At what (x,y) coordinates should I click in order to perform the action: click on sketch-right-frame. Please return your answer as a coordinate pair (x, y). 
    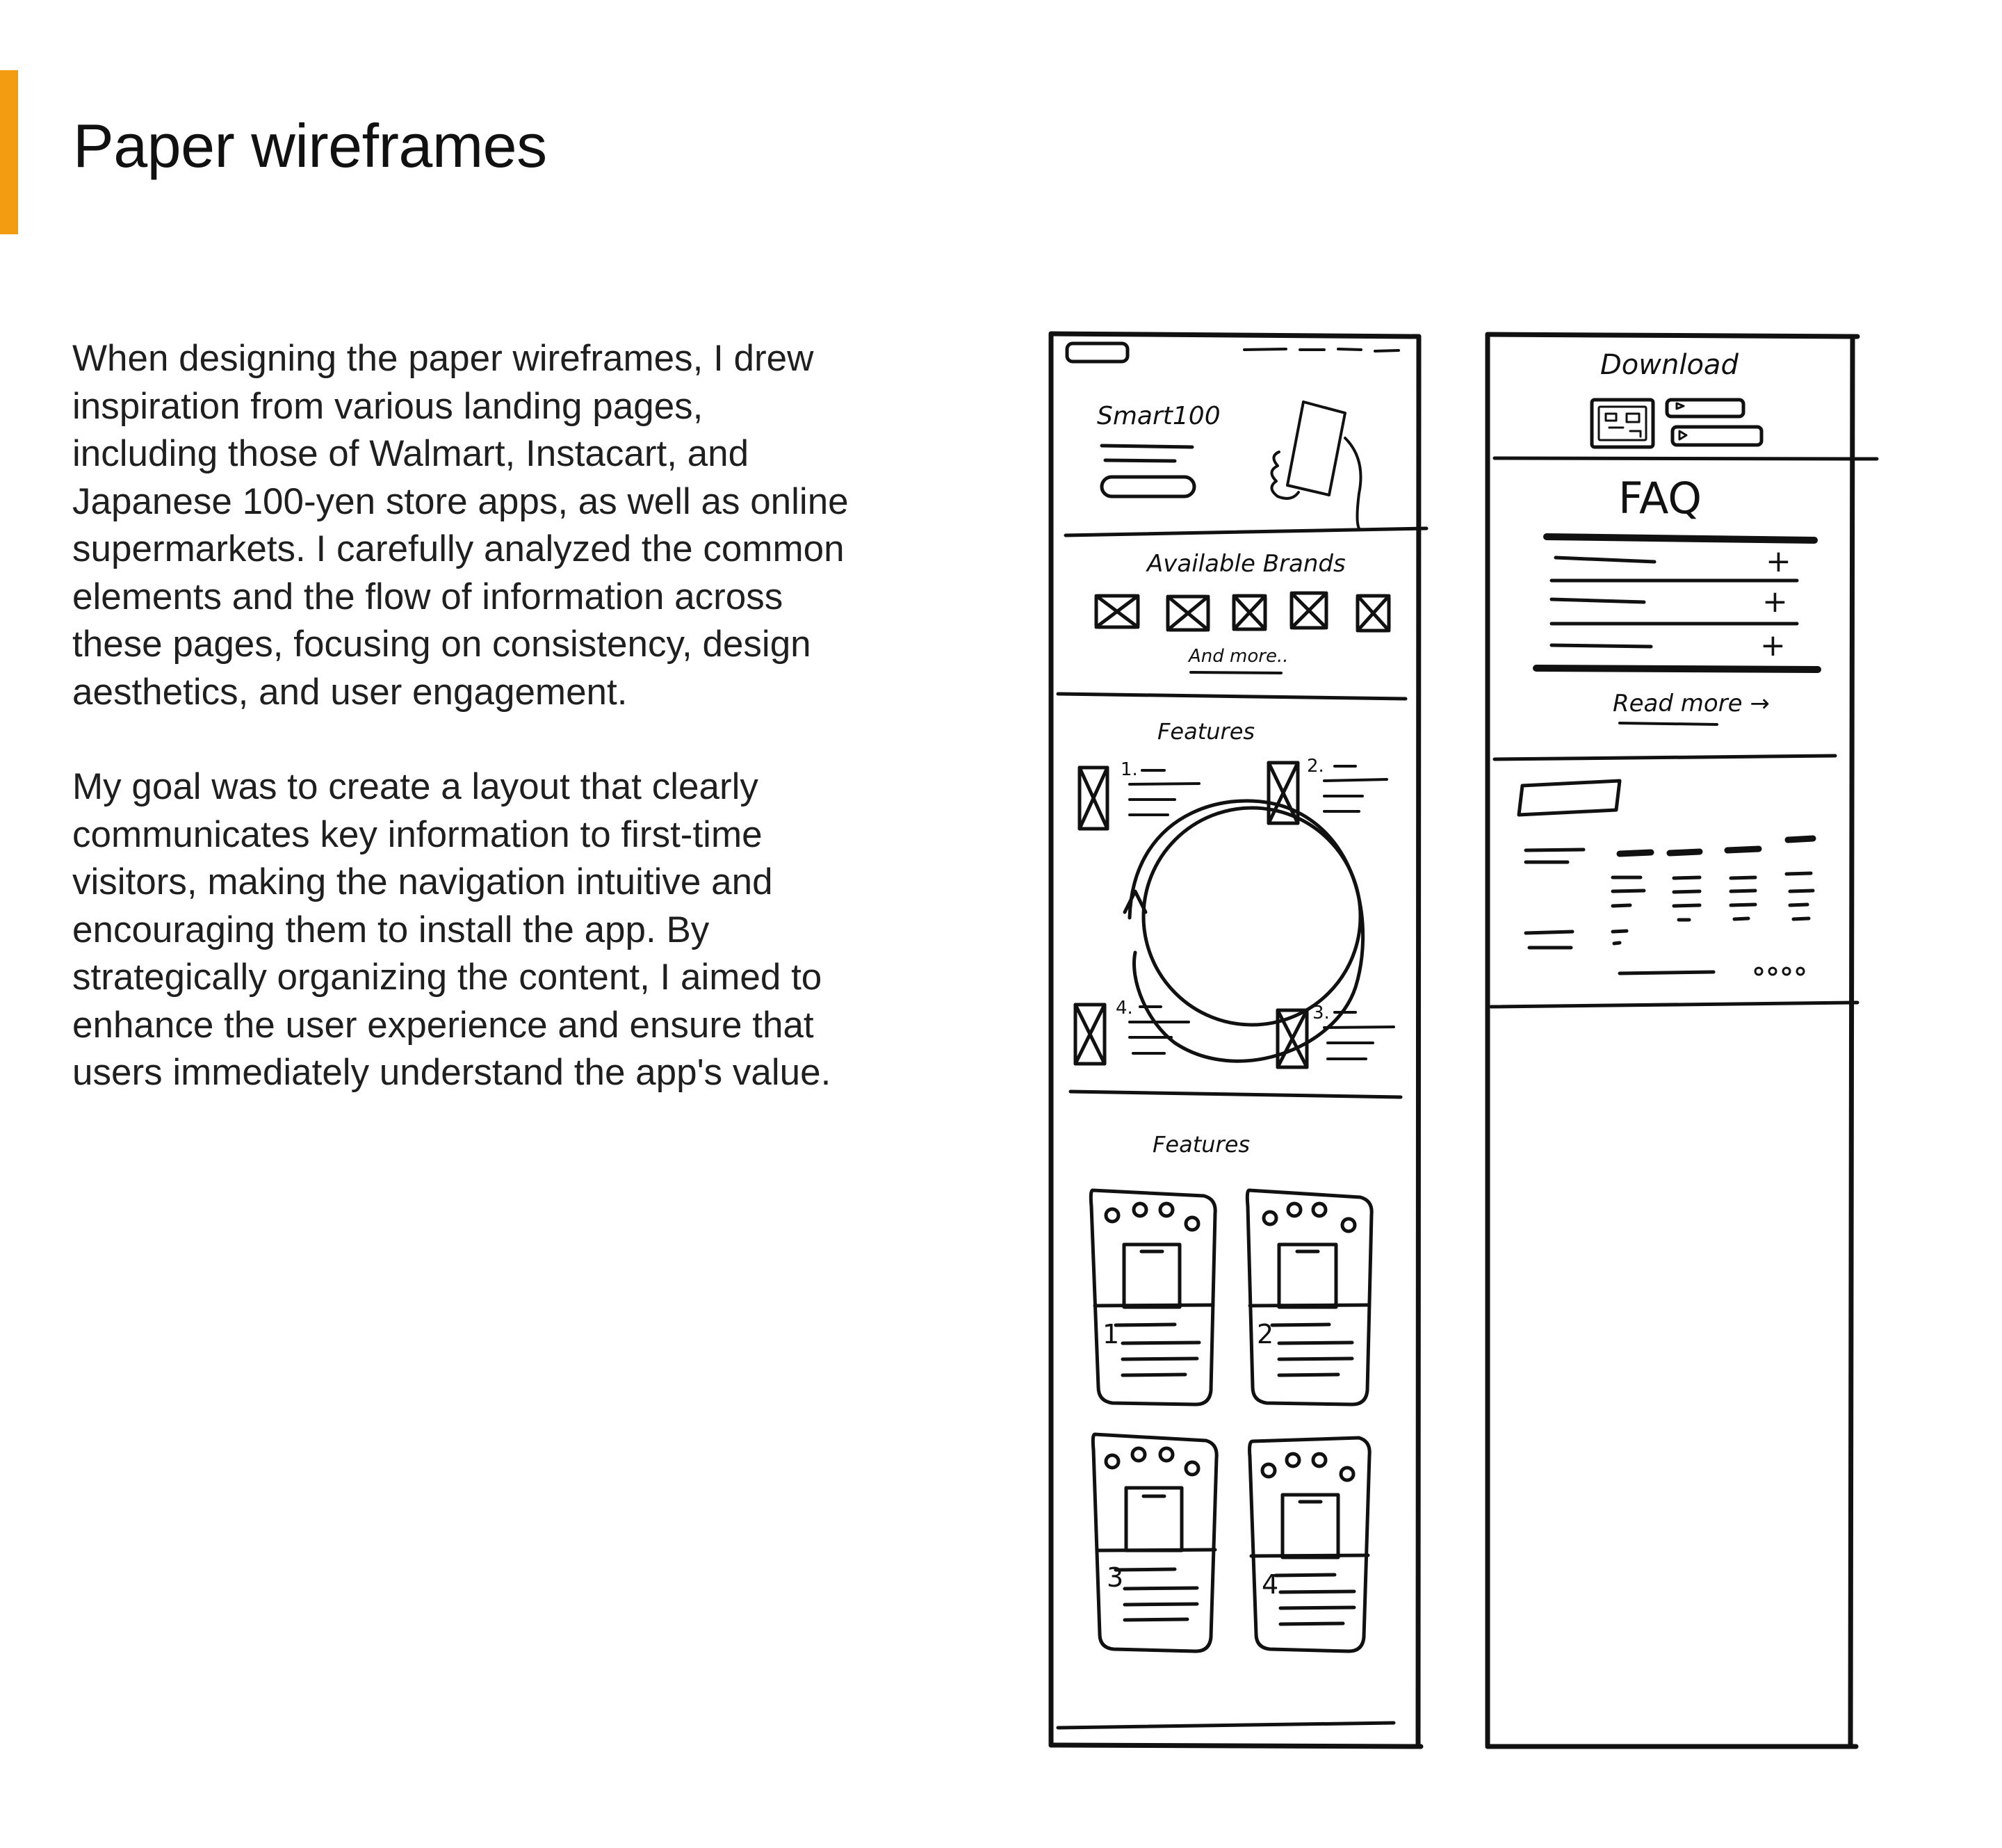
    Looking at the image, I should click on (1672, 1040).